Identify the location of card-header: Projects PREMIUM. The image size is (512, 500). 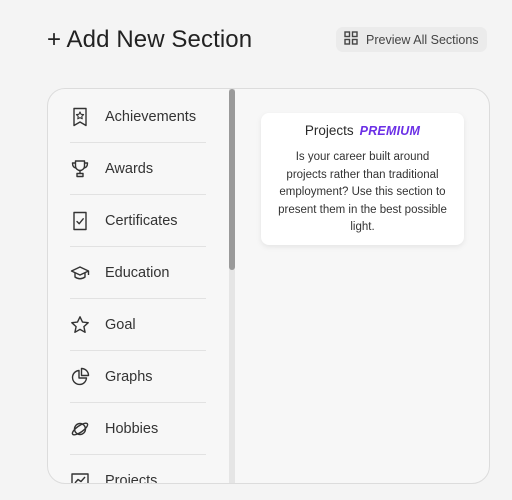
(362, 130).